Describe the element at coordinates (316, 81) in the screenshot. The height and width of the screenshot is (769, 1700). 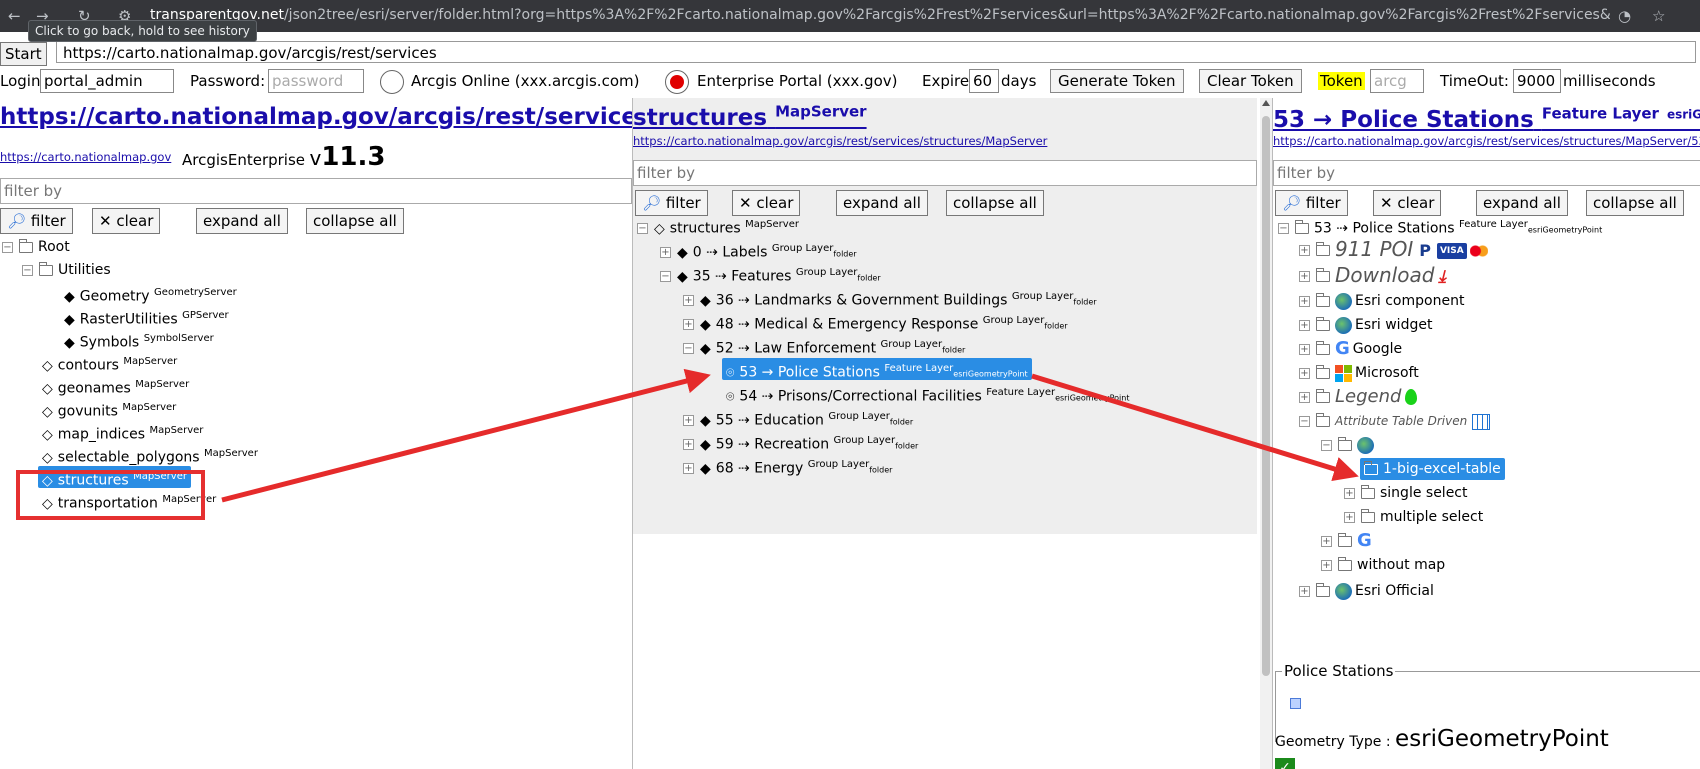
I see `password-input: password` at that location.